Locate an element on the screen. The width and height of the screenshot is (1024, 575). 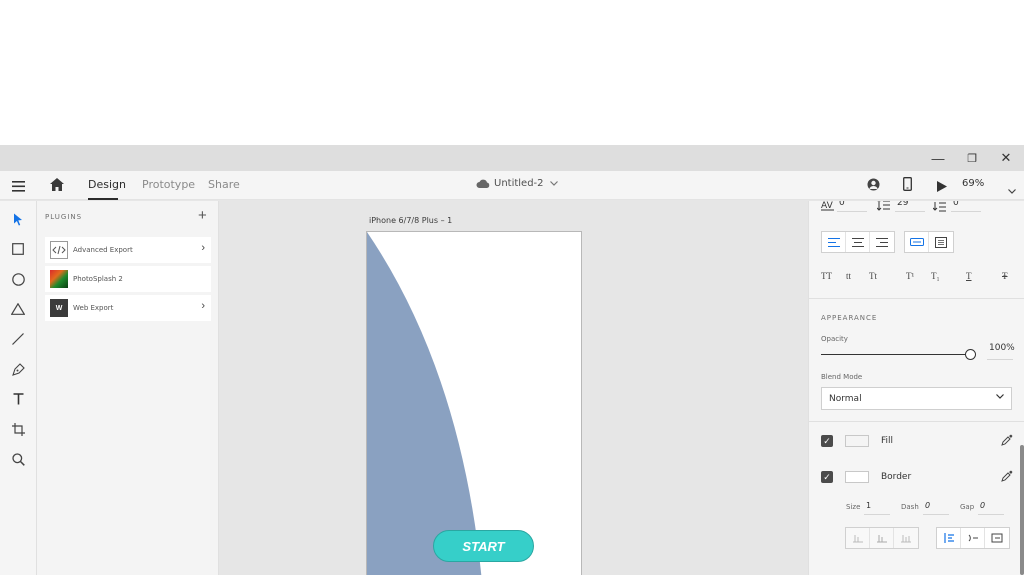
plugin-item-photosplash: PhotoSplash 2 is located at coordinates (128, 279).